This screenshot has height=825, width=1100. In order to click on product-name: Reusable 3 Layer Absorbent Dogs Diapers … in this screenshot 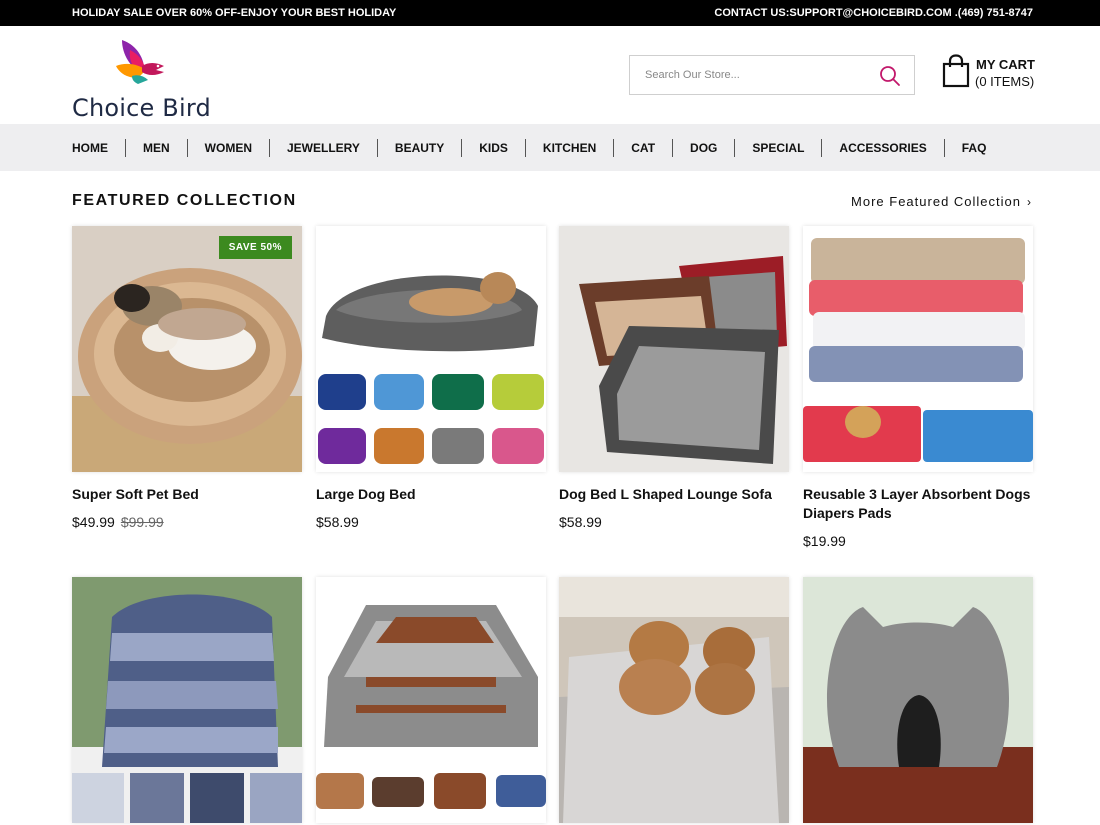, I will do `click(918, 504)`.